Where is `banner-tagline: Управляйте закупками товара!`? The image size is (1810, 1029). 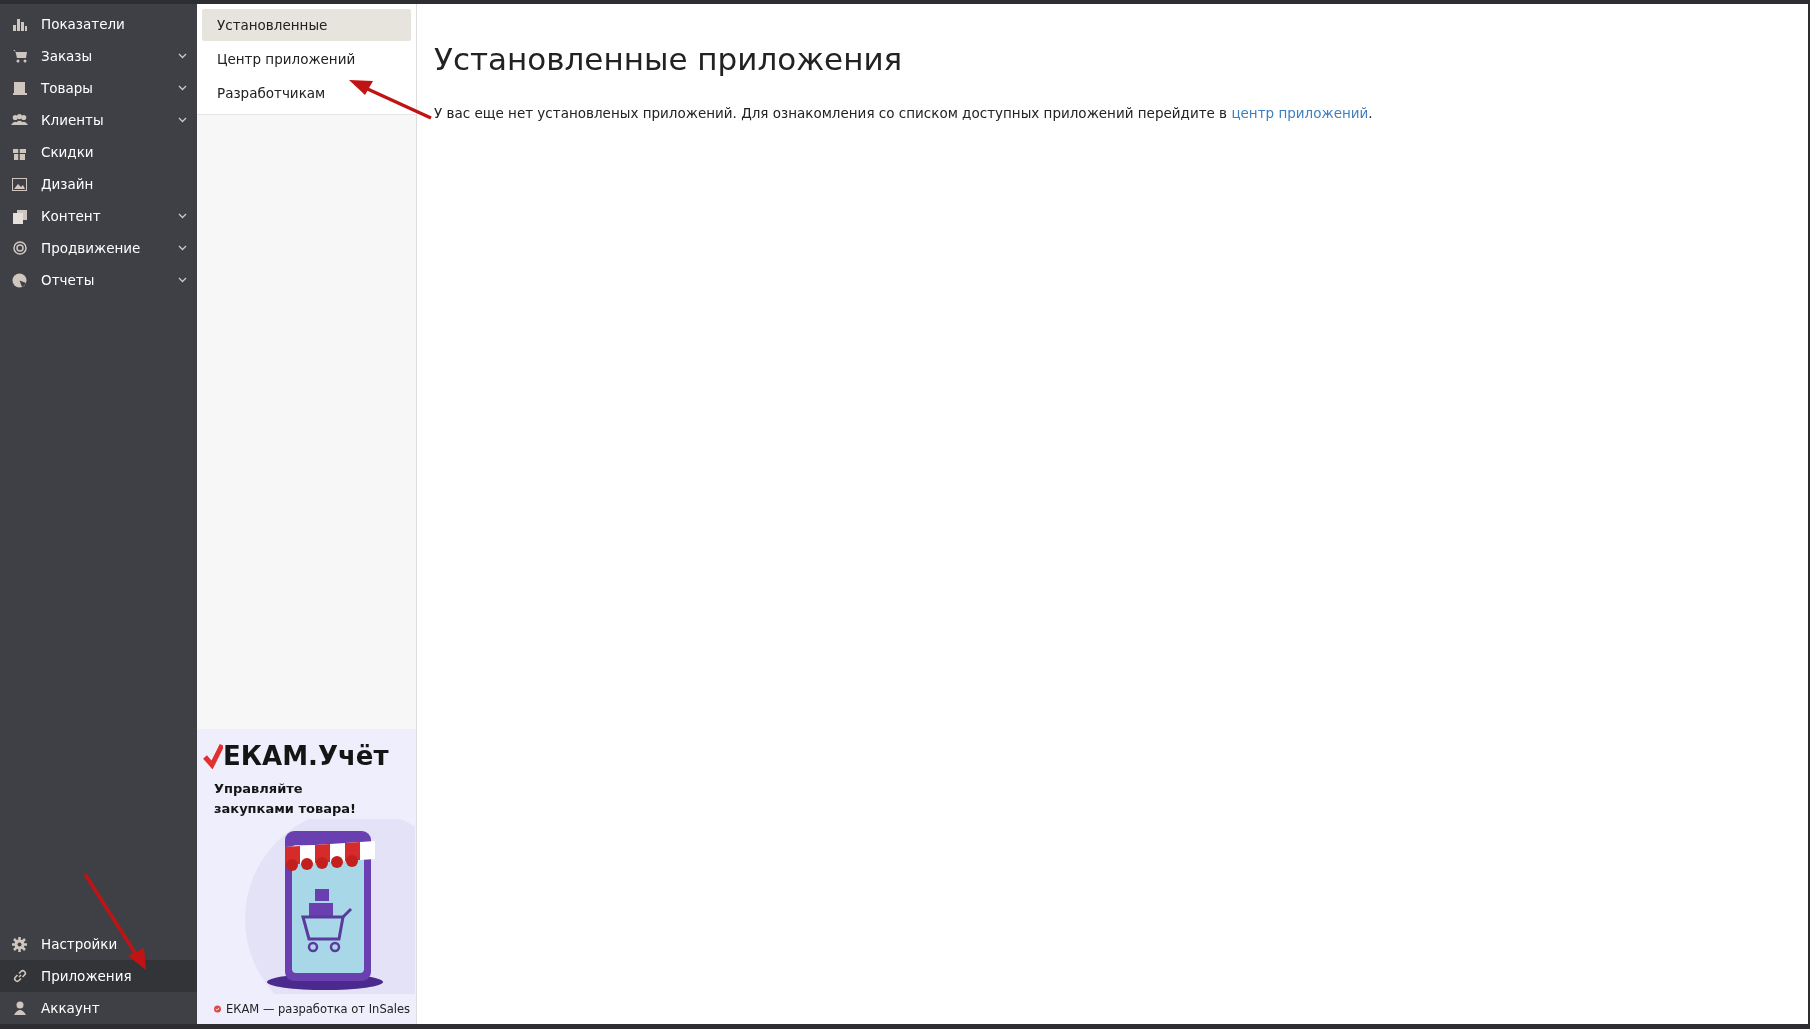 banner-tagline: Управляйте закупками товара! is located at coordinates (285, 799).